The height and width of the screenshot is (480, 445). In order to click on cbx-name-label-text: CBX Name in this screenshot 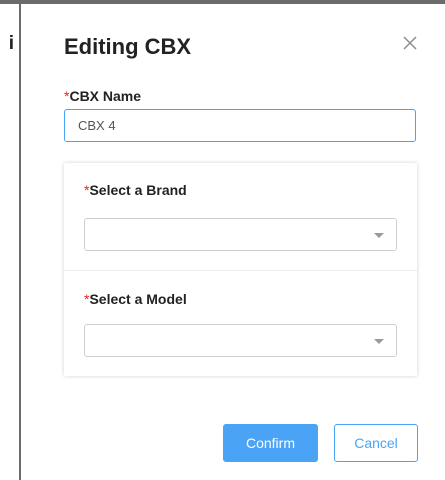, I will do `click(105, 96)`.